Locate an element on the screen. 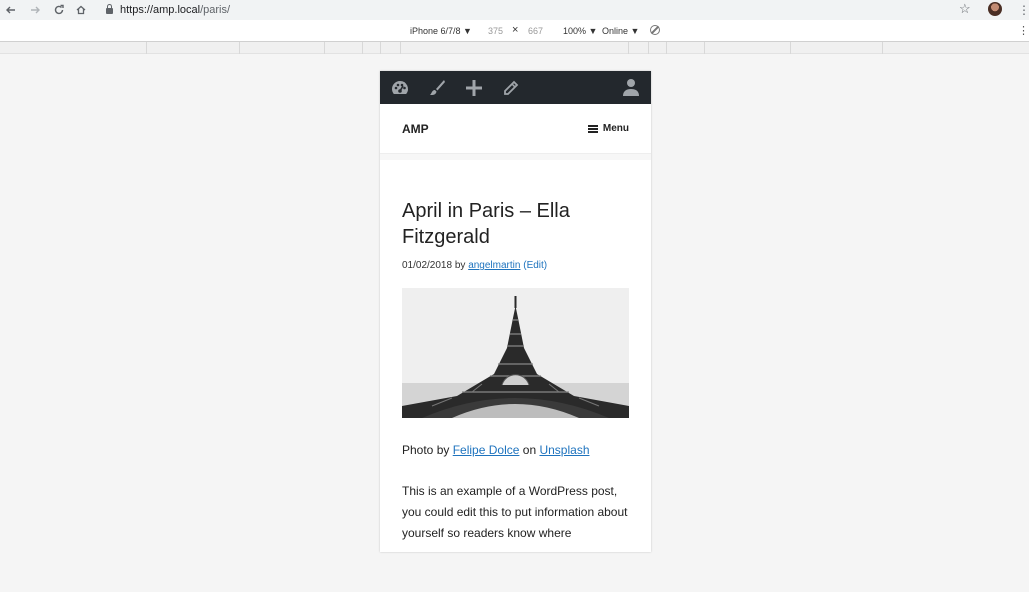 Image resolution: width=1029 pixels, height=592 pixels. post-meta: 01/02/2018 by angelmartin (Edit) is located at coordinates (515, 265).